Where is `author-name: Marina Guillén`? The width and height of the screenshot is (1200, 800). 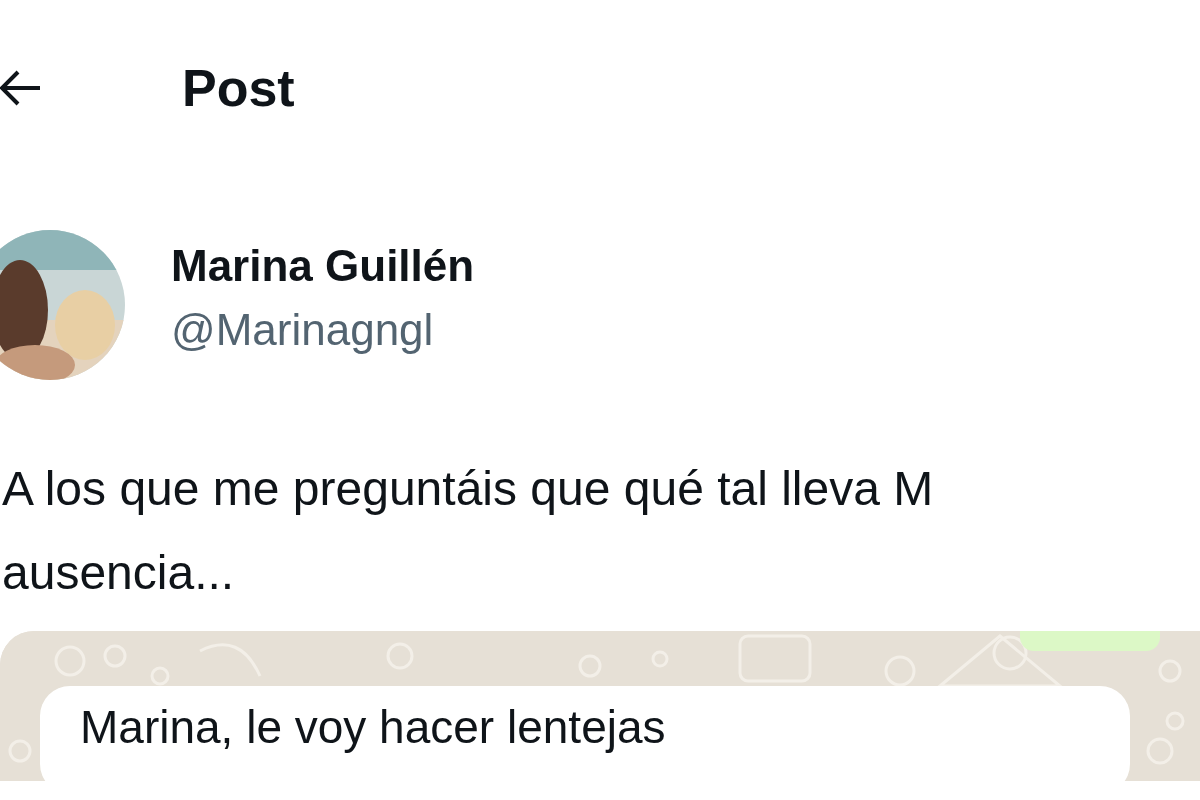 author-name: Marina Guillén is located at coordinates (323, 266).